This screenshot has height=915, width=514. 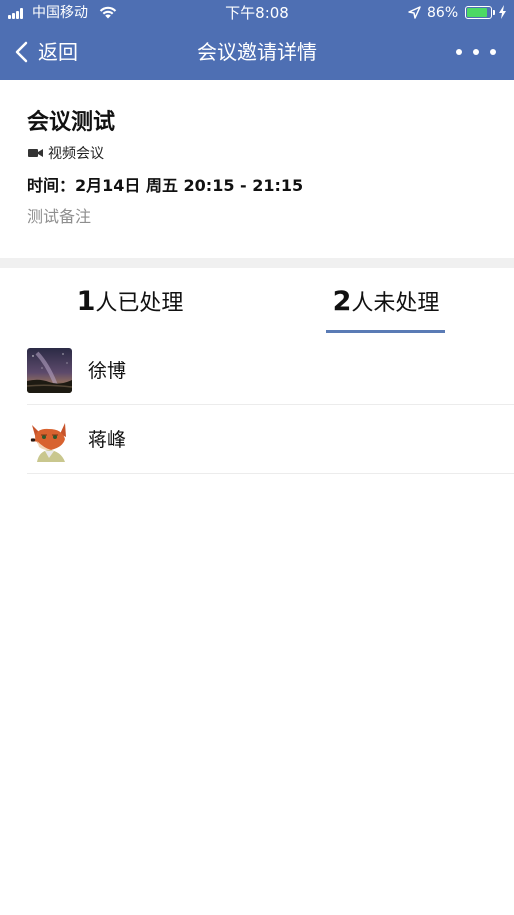 I want to click on battery-level, so click(x=477, y=12).